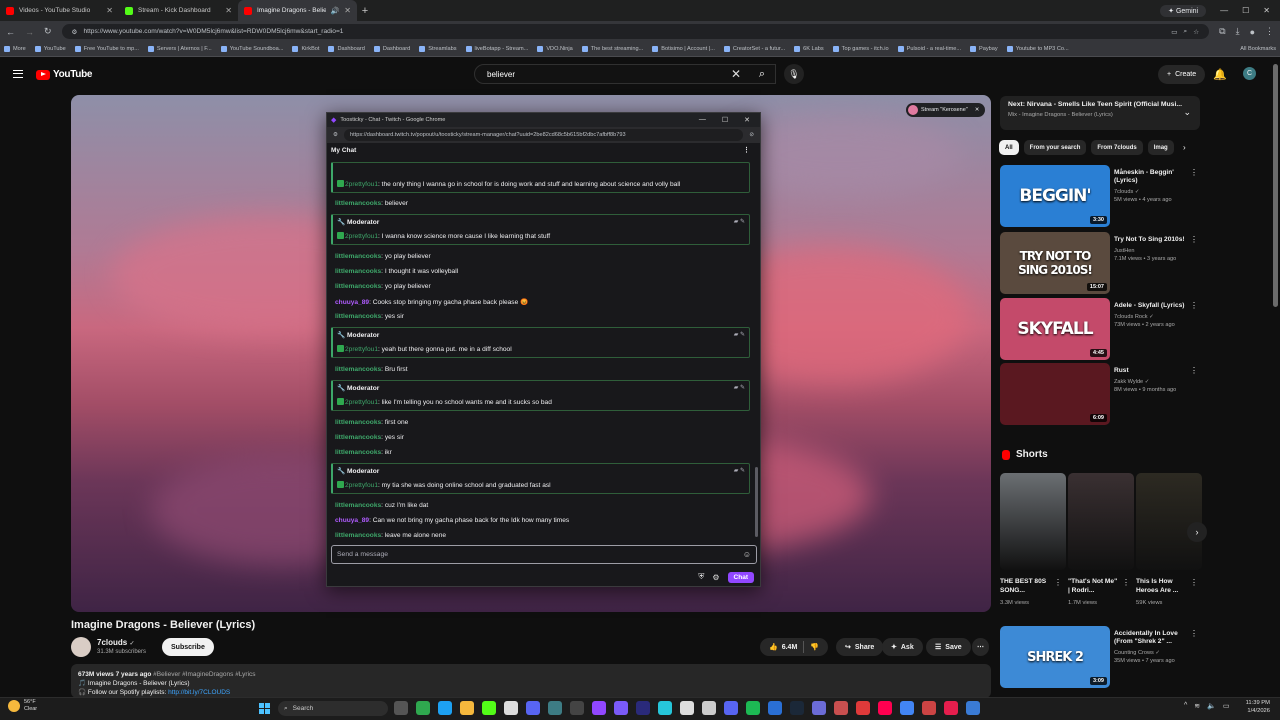  What do you see at coordinates (352, 520) in the screenshot?
I see `chat-username: chuuya_89` at bounding box center [352, 520].